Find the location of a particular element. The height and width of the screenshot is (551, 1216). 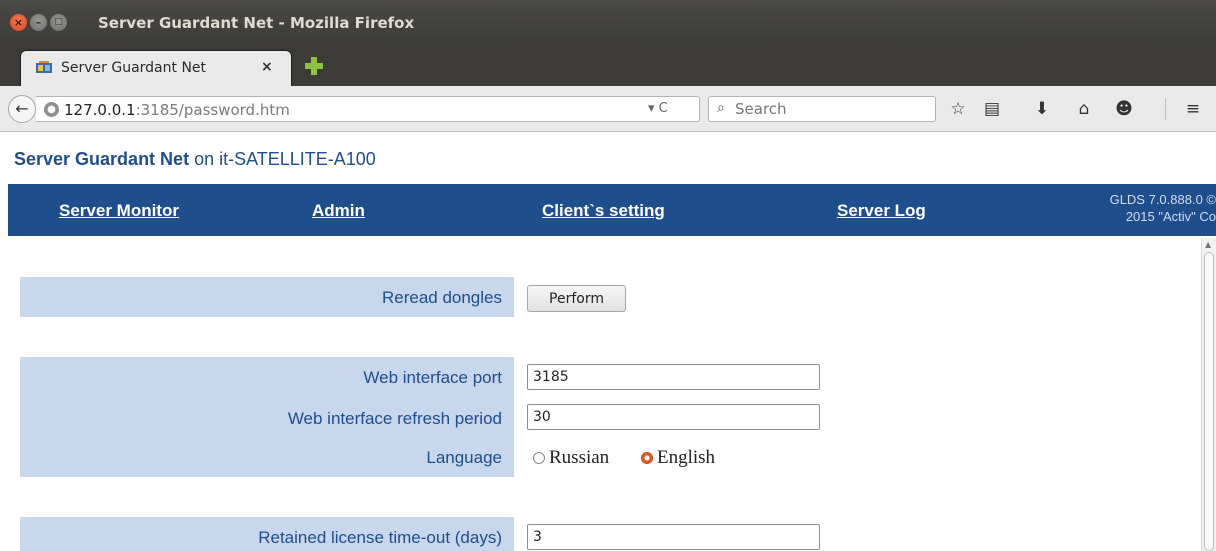

search-bar: ⌕ is located at coordinates (822, 109).